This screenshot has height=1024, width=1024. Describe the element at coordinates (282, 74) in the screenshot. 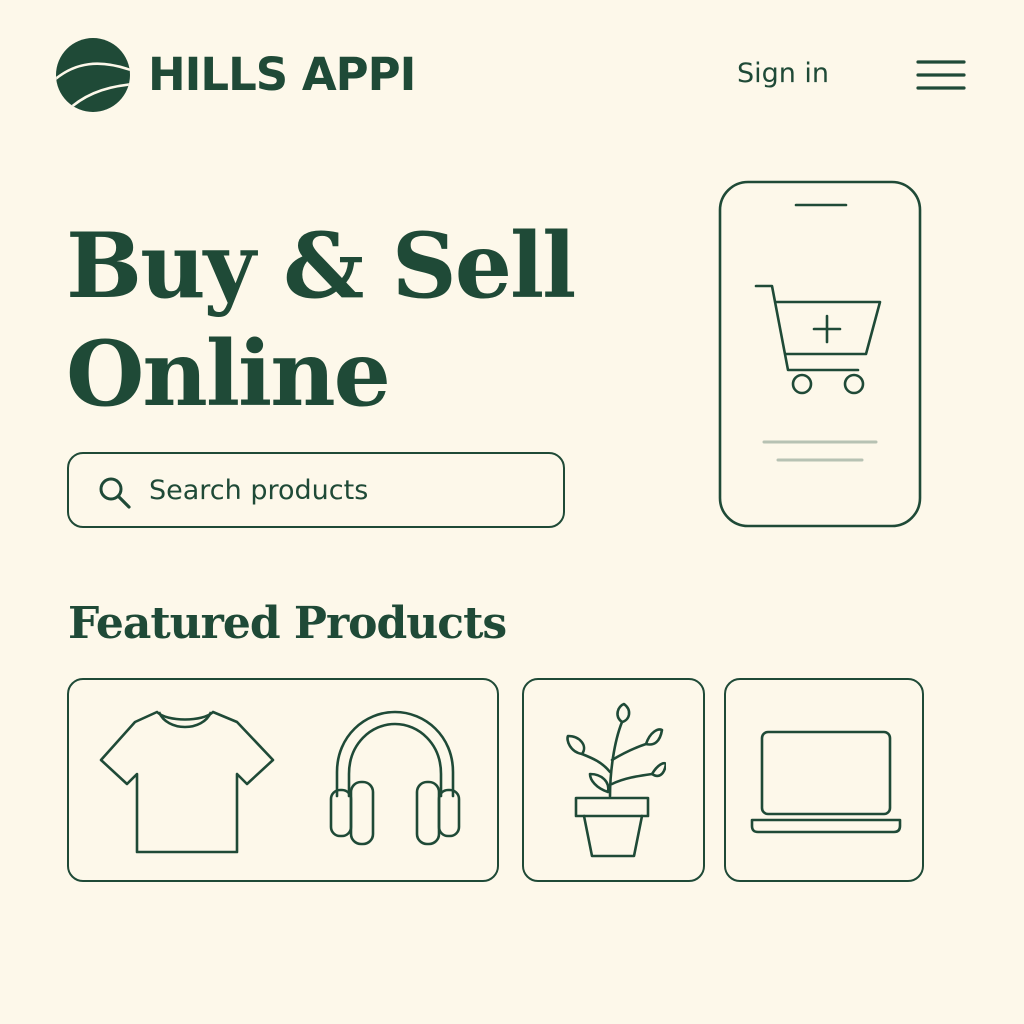

I see `brand-name: HILLS APPI` at that location.